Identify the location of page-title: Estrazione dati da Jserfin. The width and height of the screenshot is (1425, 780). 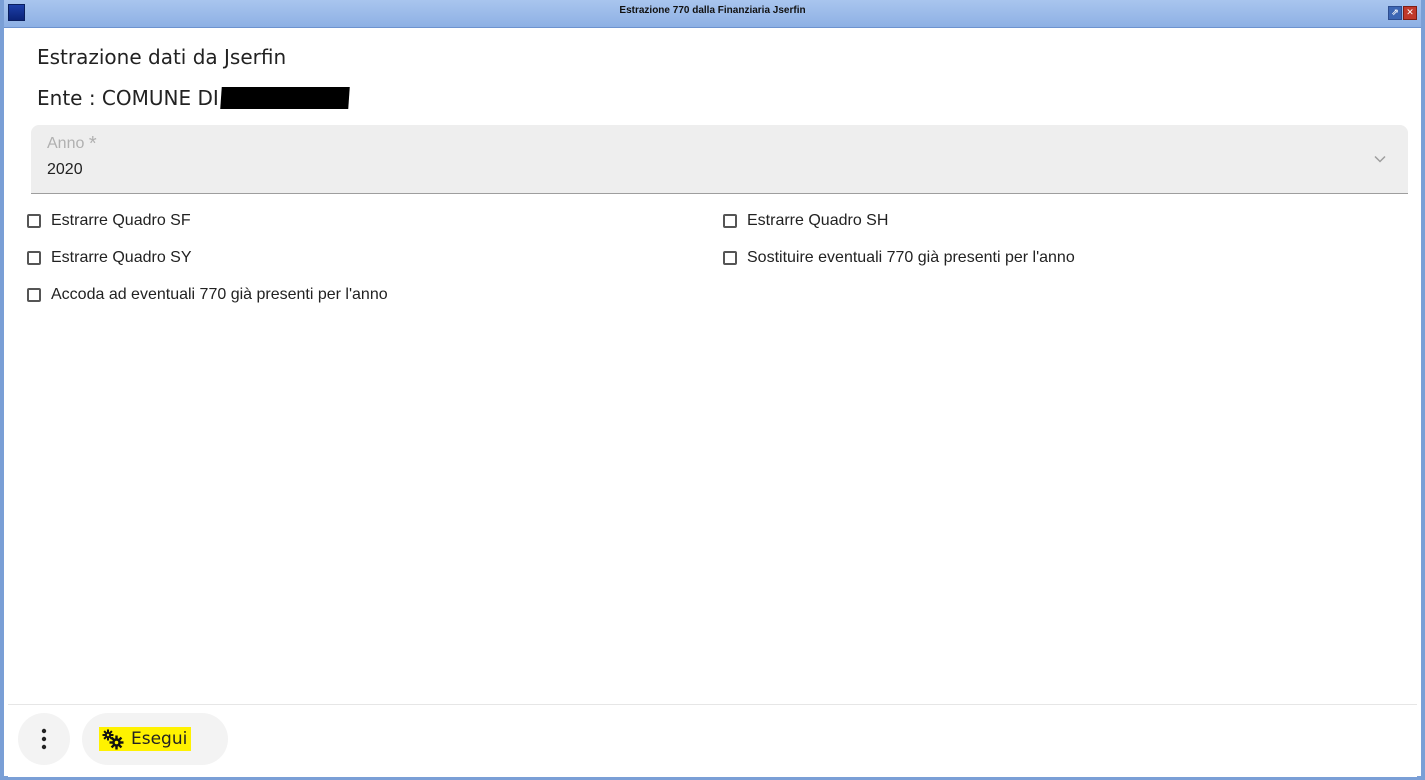
(162, 57).